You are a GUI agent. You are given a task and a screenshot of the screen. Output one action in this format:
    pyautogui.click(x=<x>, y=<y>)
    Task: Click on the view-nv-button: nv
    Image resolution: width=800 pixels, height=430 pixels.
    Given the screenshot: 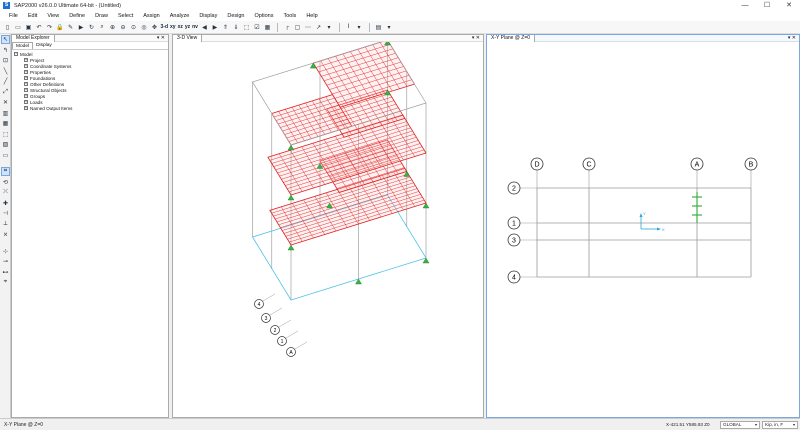 What is the action you would take?
    pyautogui.click(x=195, y=27)
    